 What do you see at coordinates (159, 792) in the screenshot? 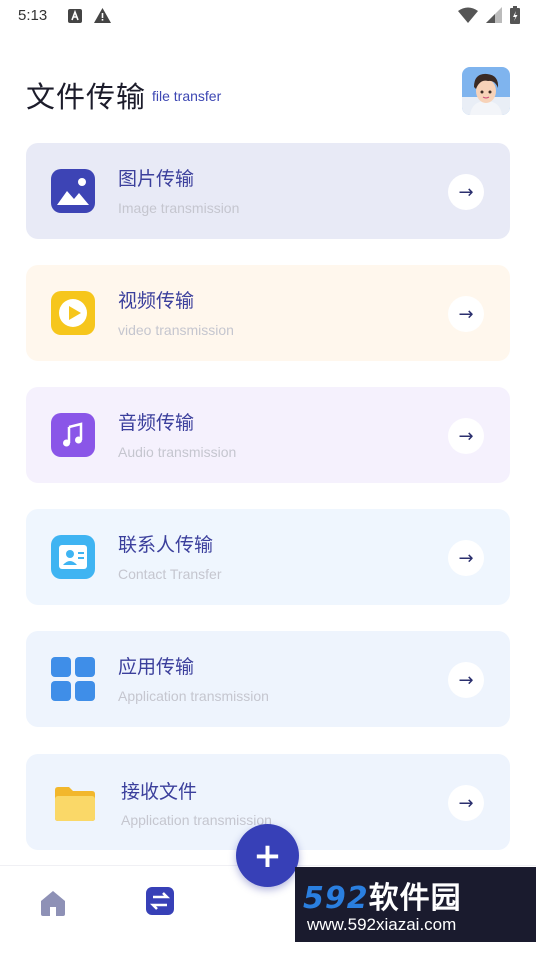
I see `card-title: 接收文件` at bounding box center [159, 792].